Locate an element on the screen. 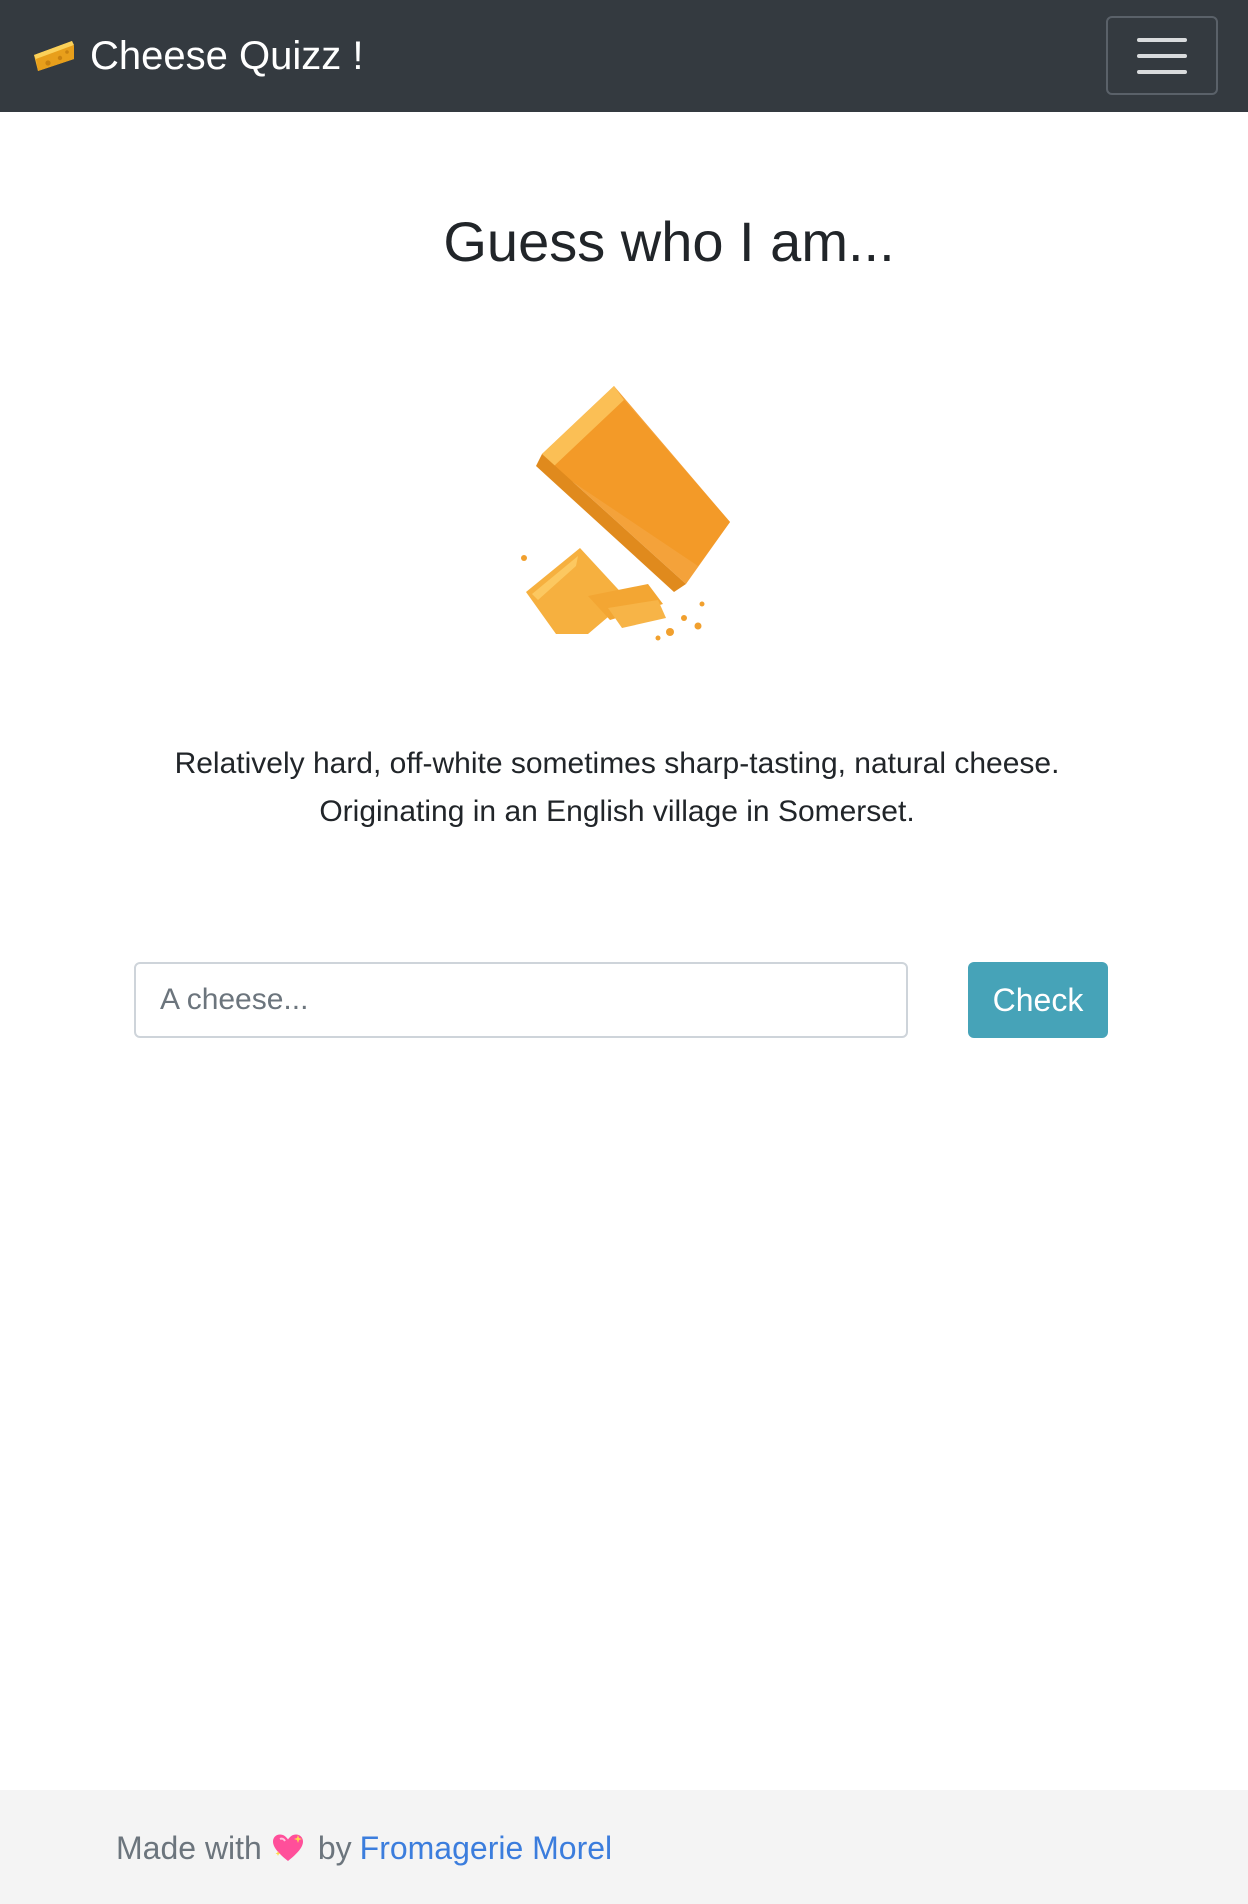 This screenshot has width=1248, height=1904. navbar-toggle-button is located at coordinates (1162, 55).